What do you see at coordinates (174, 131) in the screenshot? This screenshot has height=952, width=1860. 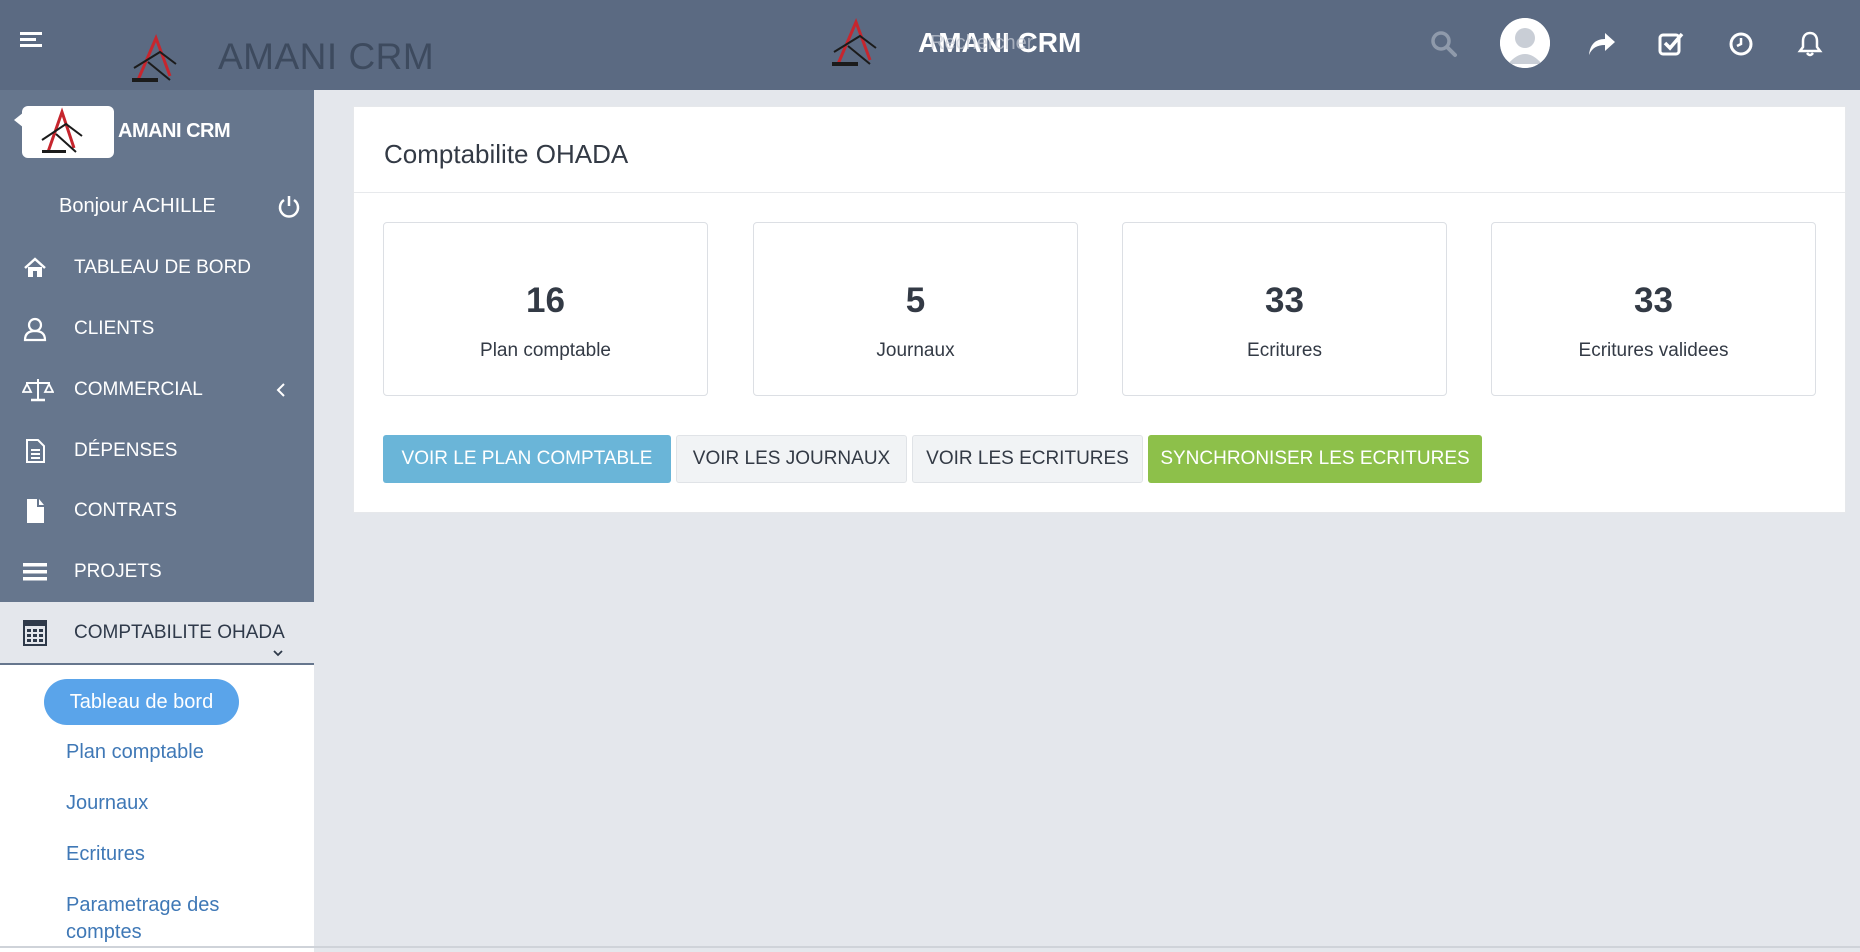 I see `sidebar-brand-title: AMANI CRM` at bounding box center [174, 131].